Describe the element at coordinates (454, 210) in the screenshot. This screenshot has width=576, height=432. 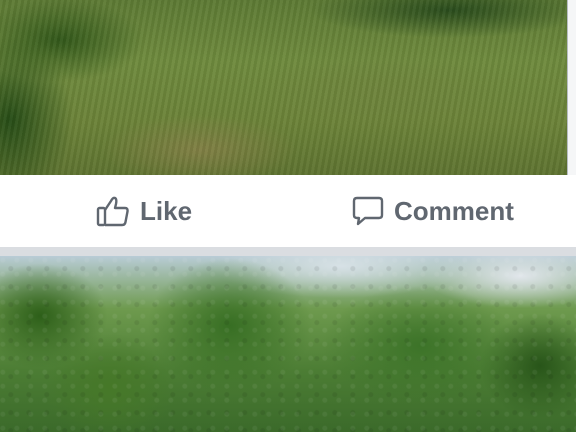
I see `comment-label: Comment` at that location.